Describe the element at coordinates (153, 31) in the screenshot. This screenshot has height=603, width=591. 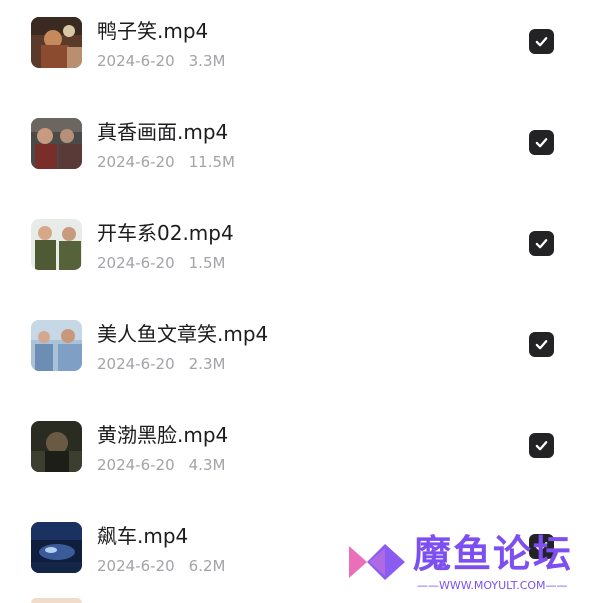
I see `file-name: 鸭子笑.mp4` at that location.